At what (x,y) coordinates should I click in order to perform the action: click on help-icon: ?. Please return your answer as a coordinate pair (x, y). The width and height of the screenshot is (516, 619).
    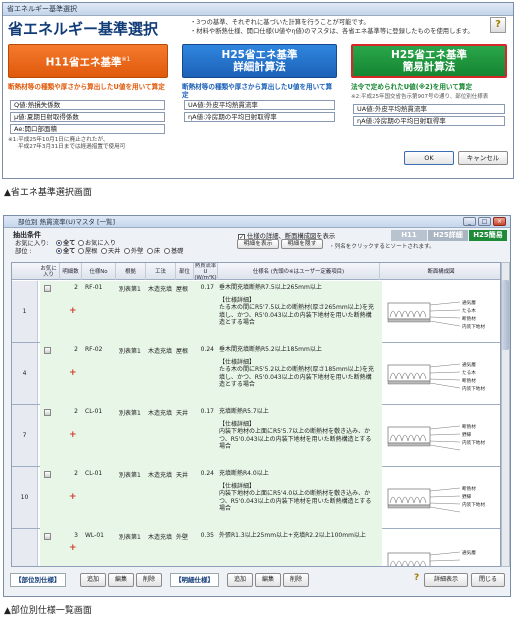
    Looking at the image, I should click on (418, 580).